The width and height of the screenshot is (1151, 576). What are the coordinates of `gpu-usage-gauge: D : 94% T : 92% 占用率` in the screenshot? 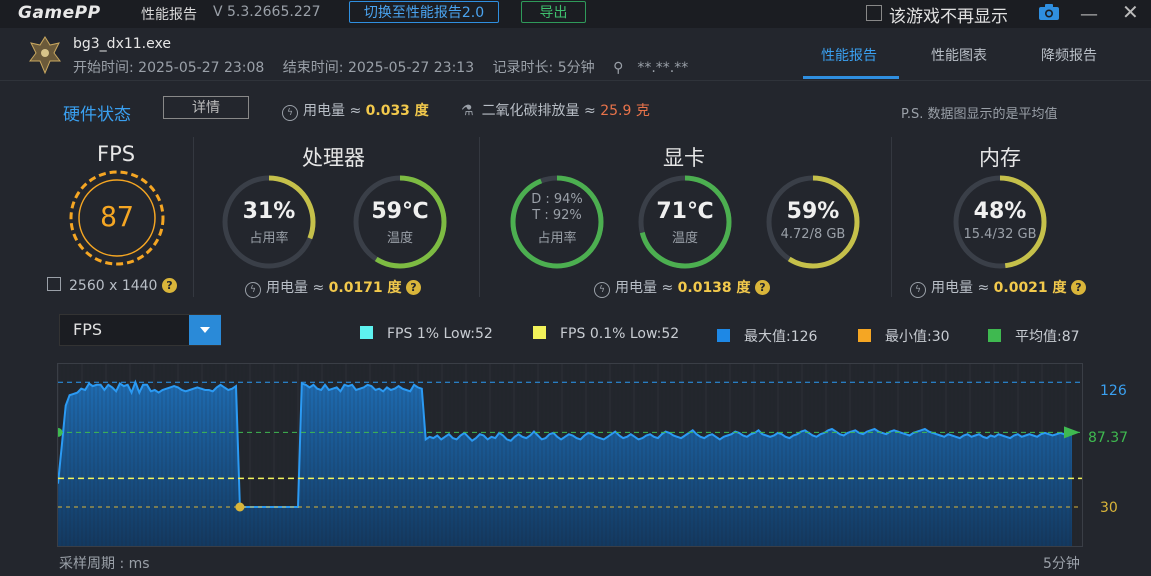 It's located at (557, 222).